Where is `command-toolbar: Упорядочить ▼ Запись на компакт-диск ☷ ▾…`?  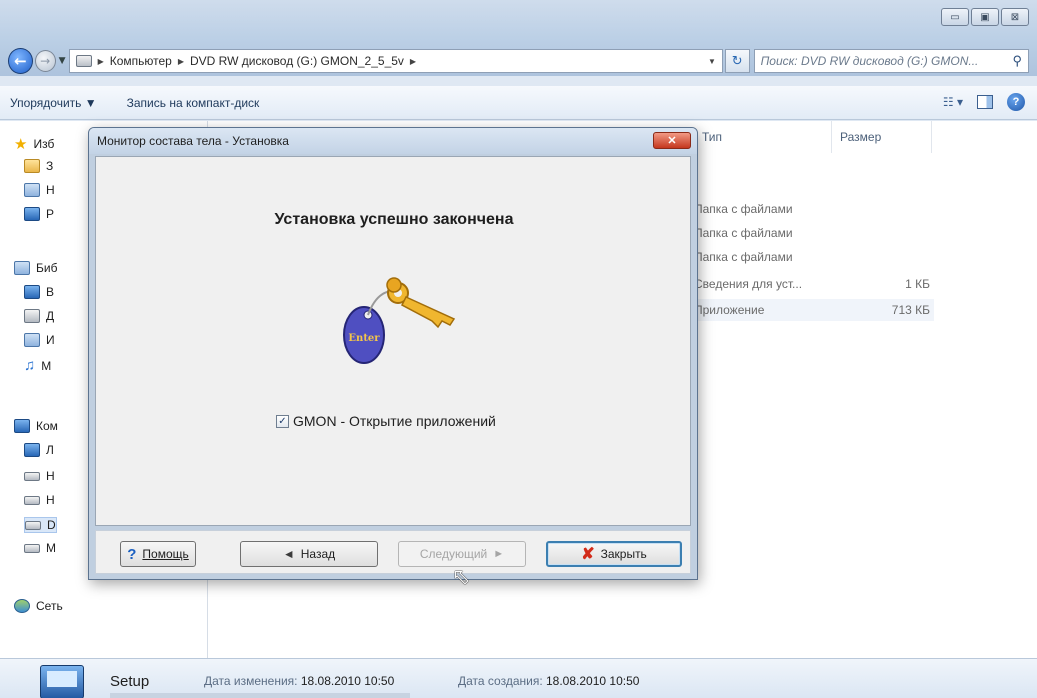 command-toolbar: Упорядочить ▼ Запись на компакт-диск ☷ ▾… is located at coordinates (518, 103).